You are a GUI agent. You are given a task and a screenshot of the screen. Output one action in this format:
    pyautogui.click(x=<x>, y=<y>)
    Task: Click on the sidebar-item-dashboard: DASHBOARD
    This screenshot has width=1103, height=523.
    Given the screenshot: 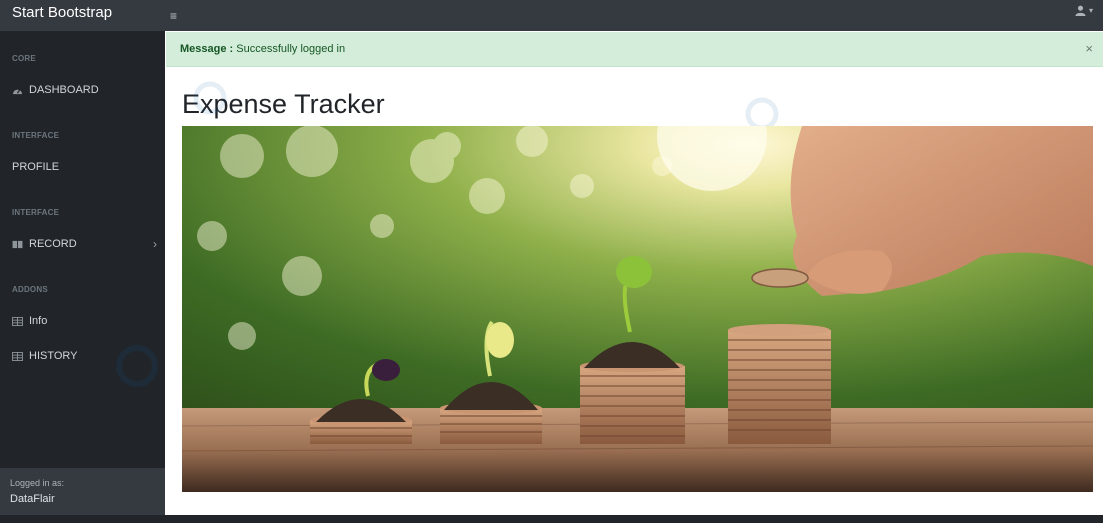 What is the action you would take?
    pyautogui.click(x=84, y=90)
    